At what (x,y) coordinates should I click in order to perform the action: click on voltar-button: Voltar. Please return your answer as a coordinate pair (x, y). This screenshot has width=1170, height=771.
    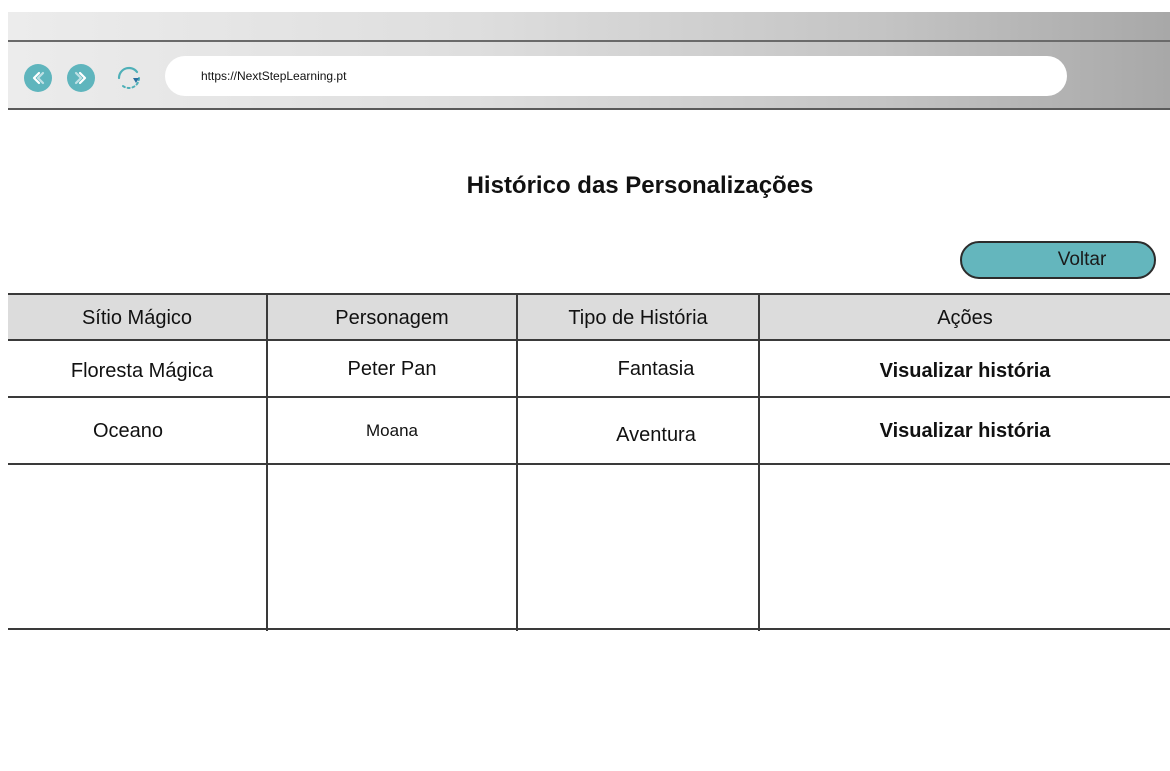
    Looking at the image, I should click on (1058, 260).